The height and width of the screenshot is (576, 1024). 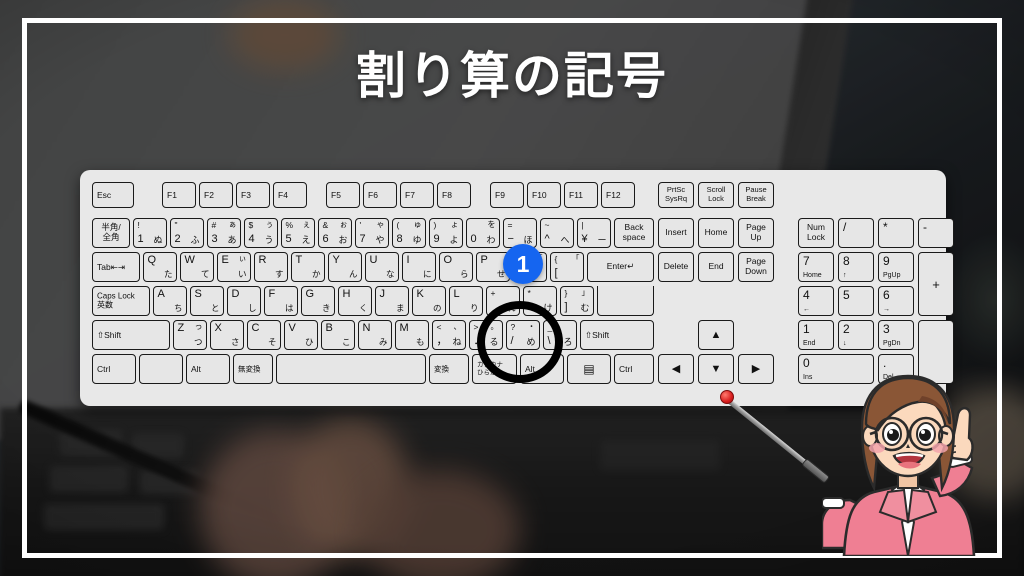 I want to click on key-r: Rす, so click(x=271, y=267).